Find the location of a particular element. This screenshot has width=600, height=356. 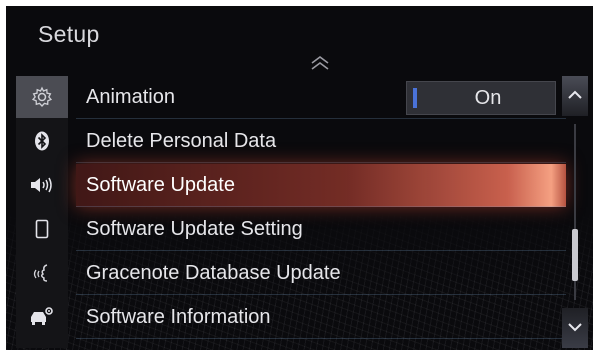

menu-item-label: Software Update Setting is located at coordinates (194, 229).